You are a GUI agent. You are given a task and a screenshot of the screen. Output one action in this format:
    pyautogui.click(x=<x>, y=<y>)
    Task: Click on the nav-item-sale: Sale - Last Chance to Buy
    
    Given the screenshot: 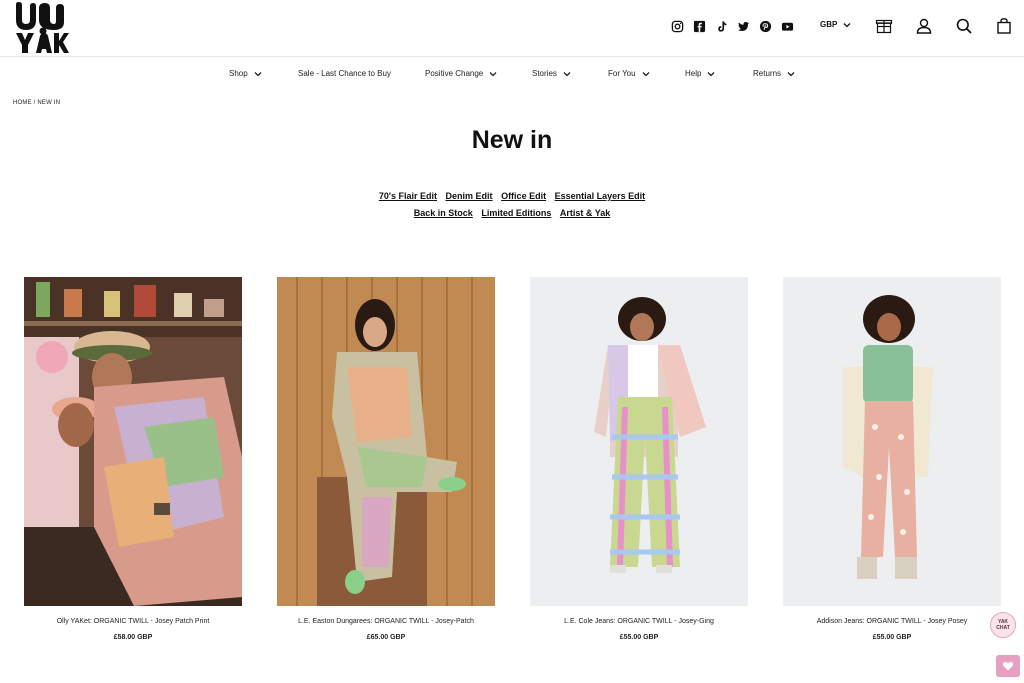 What is the action you would take?
    pyautogui.click(x=344, y=73)
    